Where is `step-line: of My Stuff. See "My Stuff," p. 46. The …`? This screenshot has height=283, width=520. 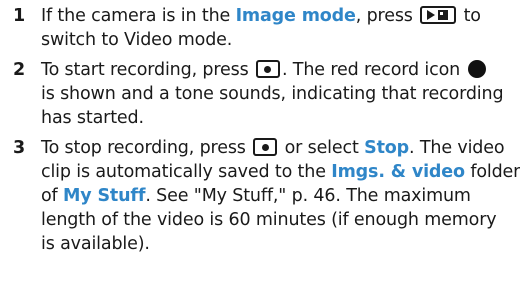
step-line: of My Stuff. See "My Stuff," p. 46. The … is located at coordinates (256, 196).